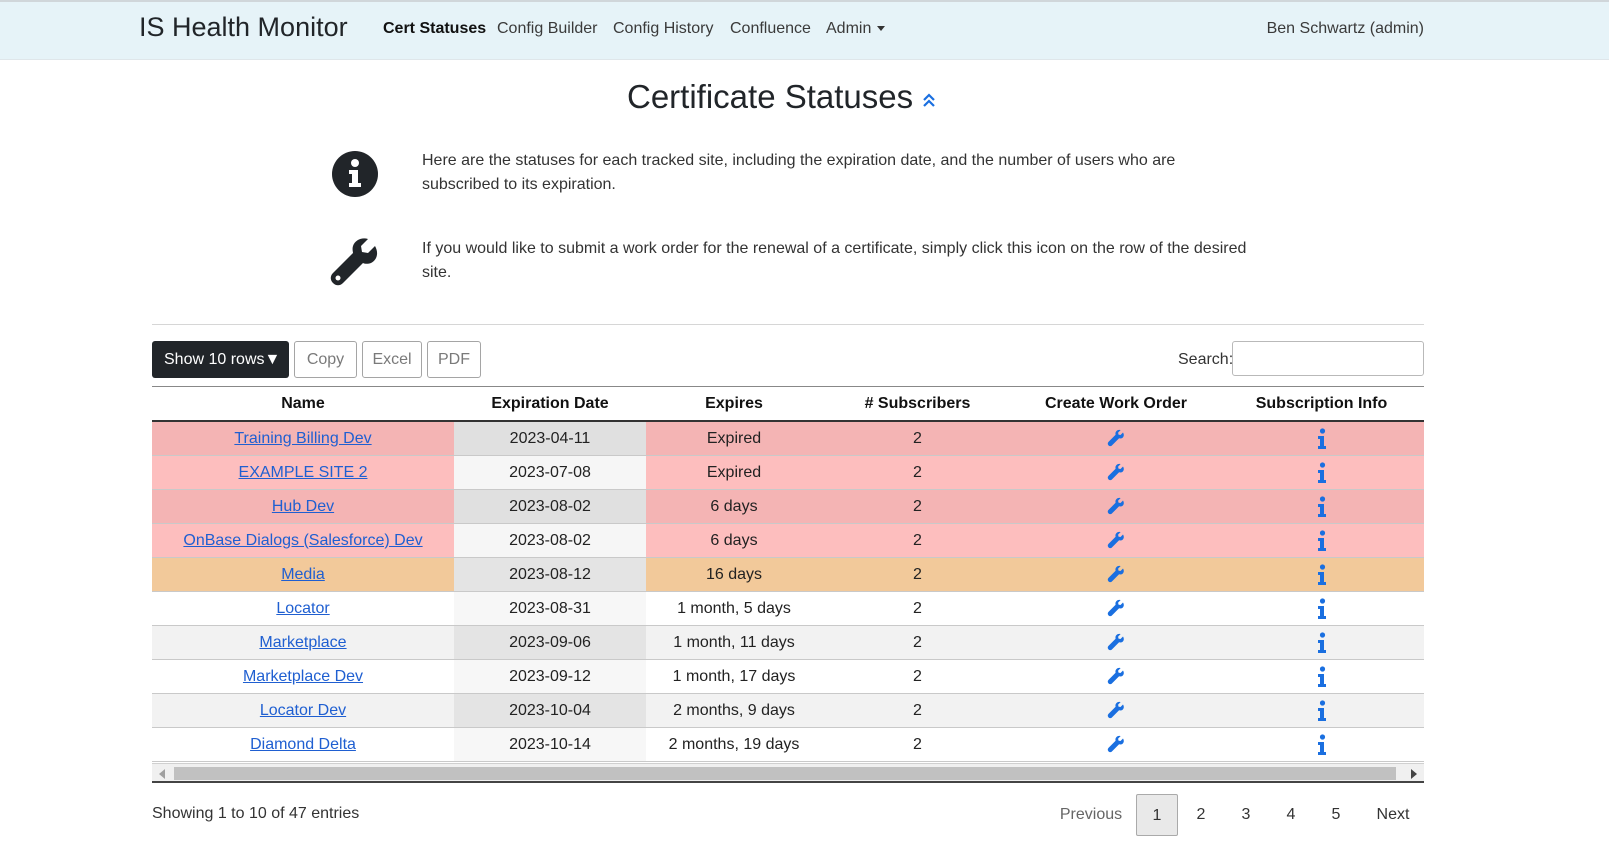 The image size is (1609, 844). What do you see at coordinates (303, 676) in the screenshot?
I see `site-link: Marketplace Dev` at bounding box center [303, 676].